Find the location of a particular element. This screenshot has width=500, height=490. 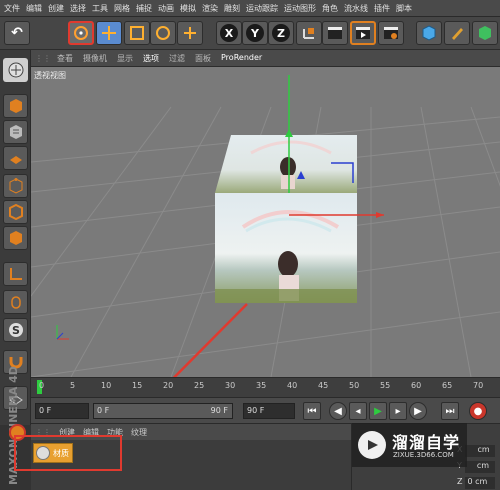

viewport-menu-item: 显示 is located at coordinates (125, 58).